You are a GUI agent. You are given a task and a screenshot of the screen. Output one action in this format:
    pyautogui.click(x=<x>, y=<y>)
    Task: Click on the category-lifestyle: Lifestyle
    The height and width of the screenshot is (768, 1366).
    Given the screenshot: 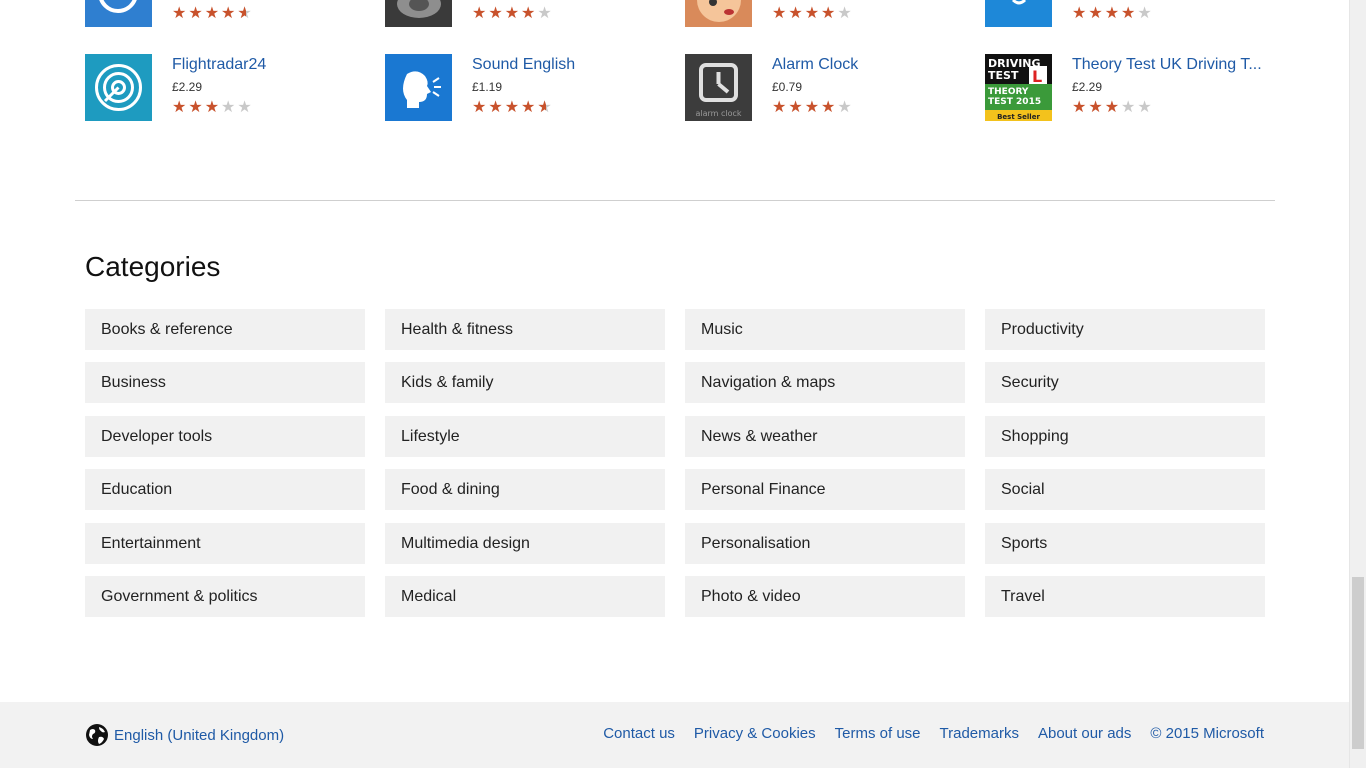 What is the action you would take?
    pyautogui.click(x=525, y=436)
    